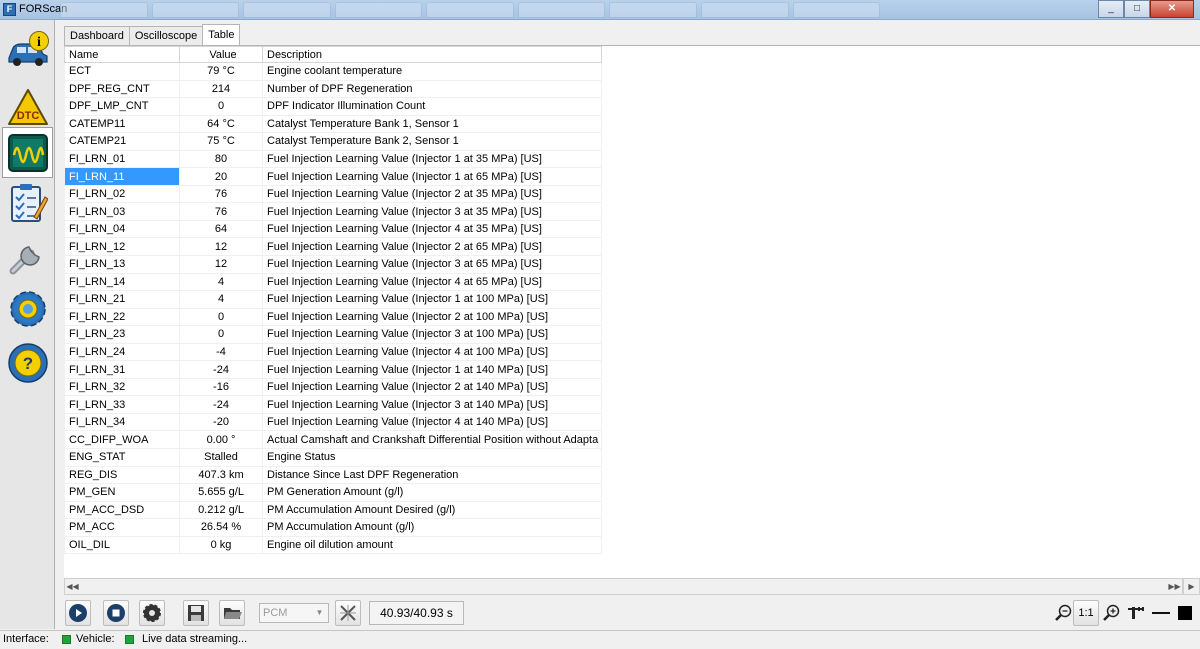 The width and height of the screenshot is (1200, 649). Describe the element at coordinates (1174, 586) in the screenshot. I see `scroll-right-button: ▶▶` at that location.